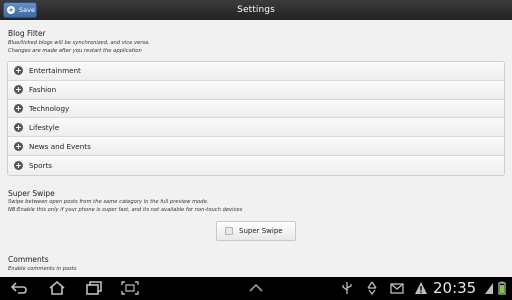 The width and height of the screenshot is (512, 300). Describe the element at coordinates (256, 90) in the screenshot. I see `category-item-fashion: + Fashion` at that location.